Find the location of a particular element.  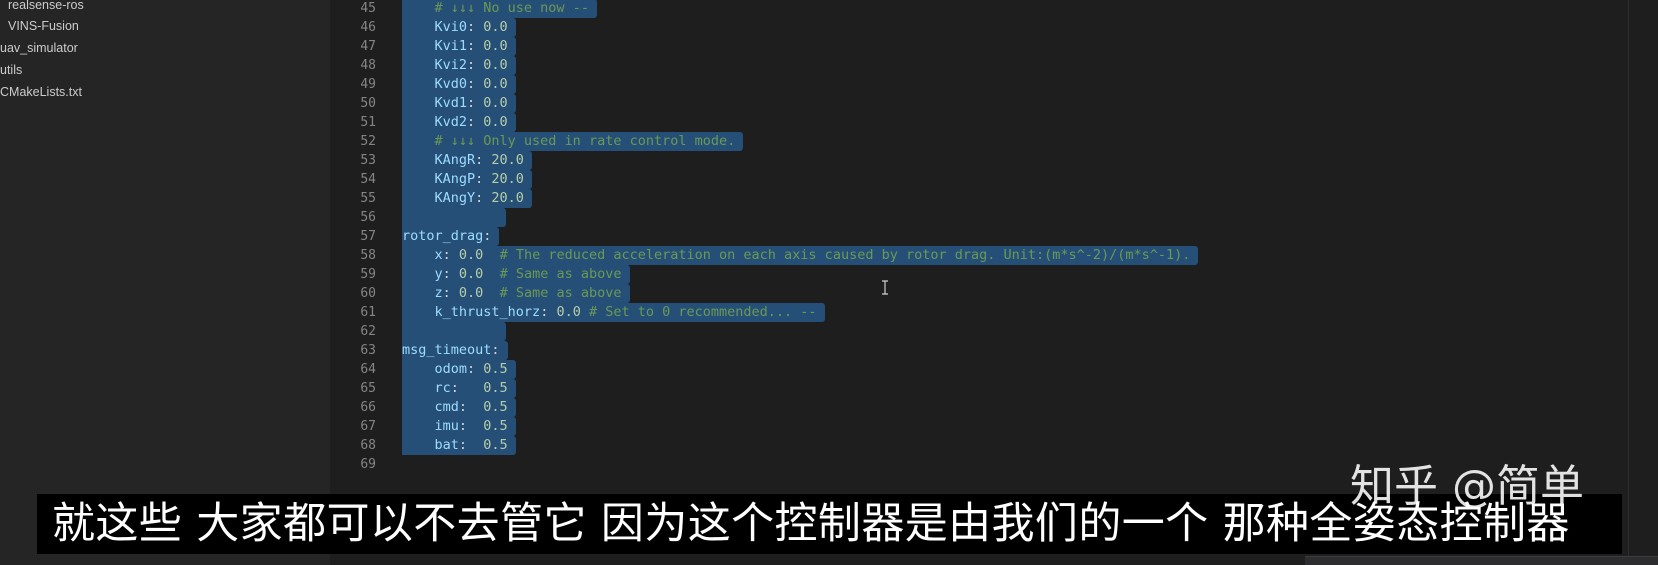

code-line: 52 # ↓↓↓ Only used in rate control mode. is located at coordinates (975, 141).